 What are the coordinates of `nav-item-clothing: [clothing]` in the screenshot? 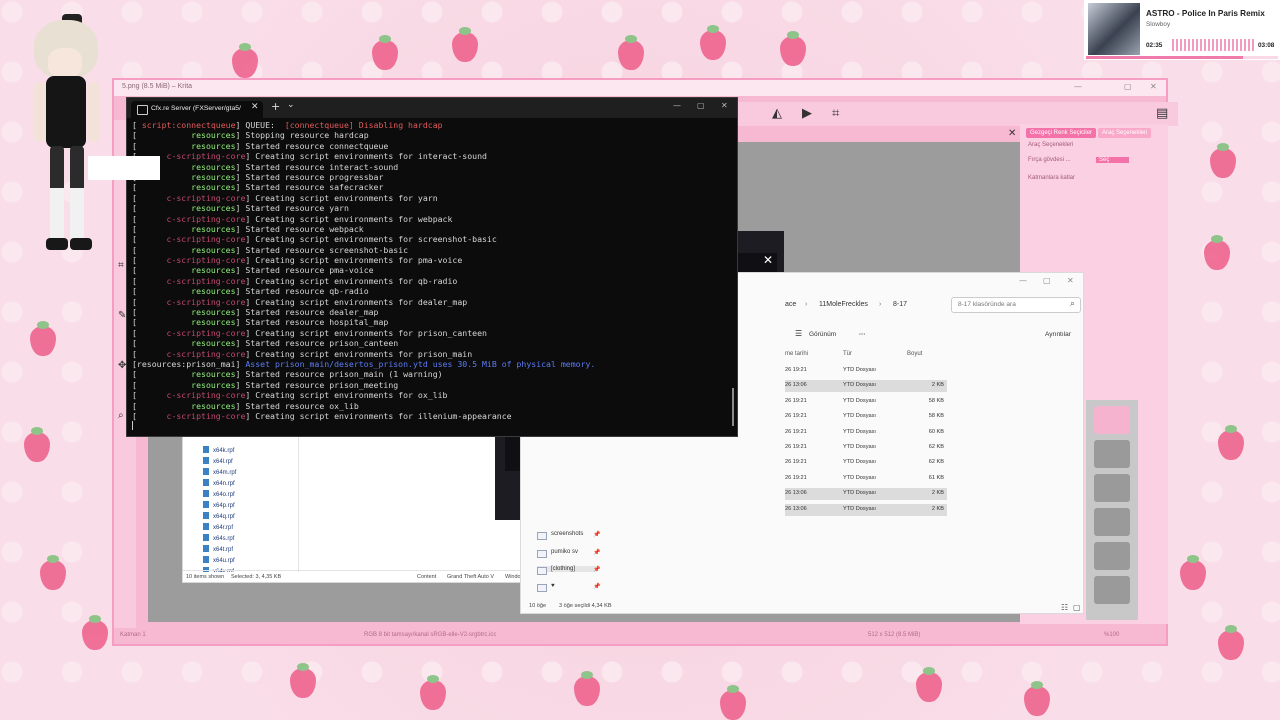 It's located at (567, 570).